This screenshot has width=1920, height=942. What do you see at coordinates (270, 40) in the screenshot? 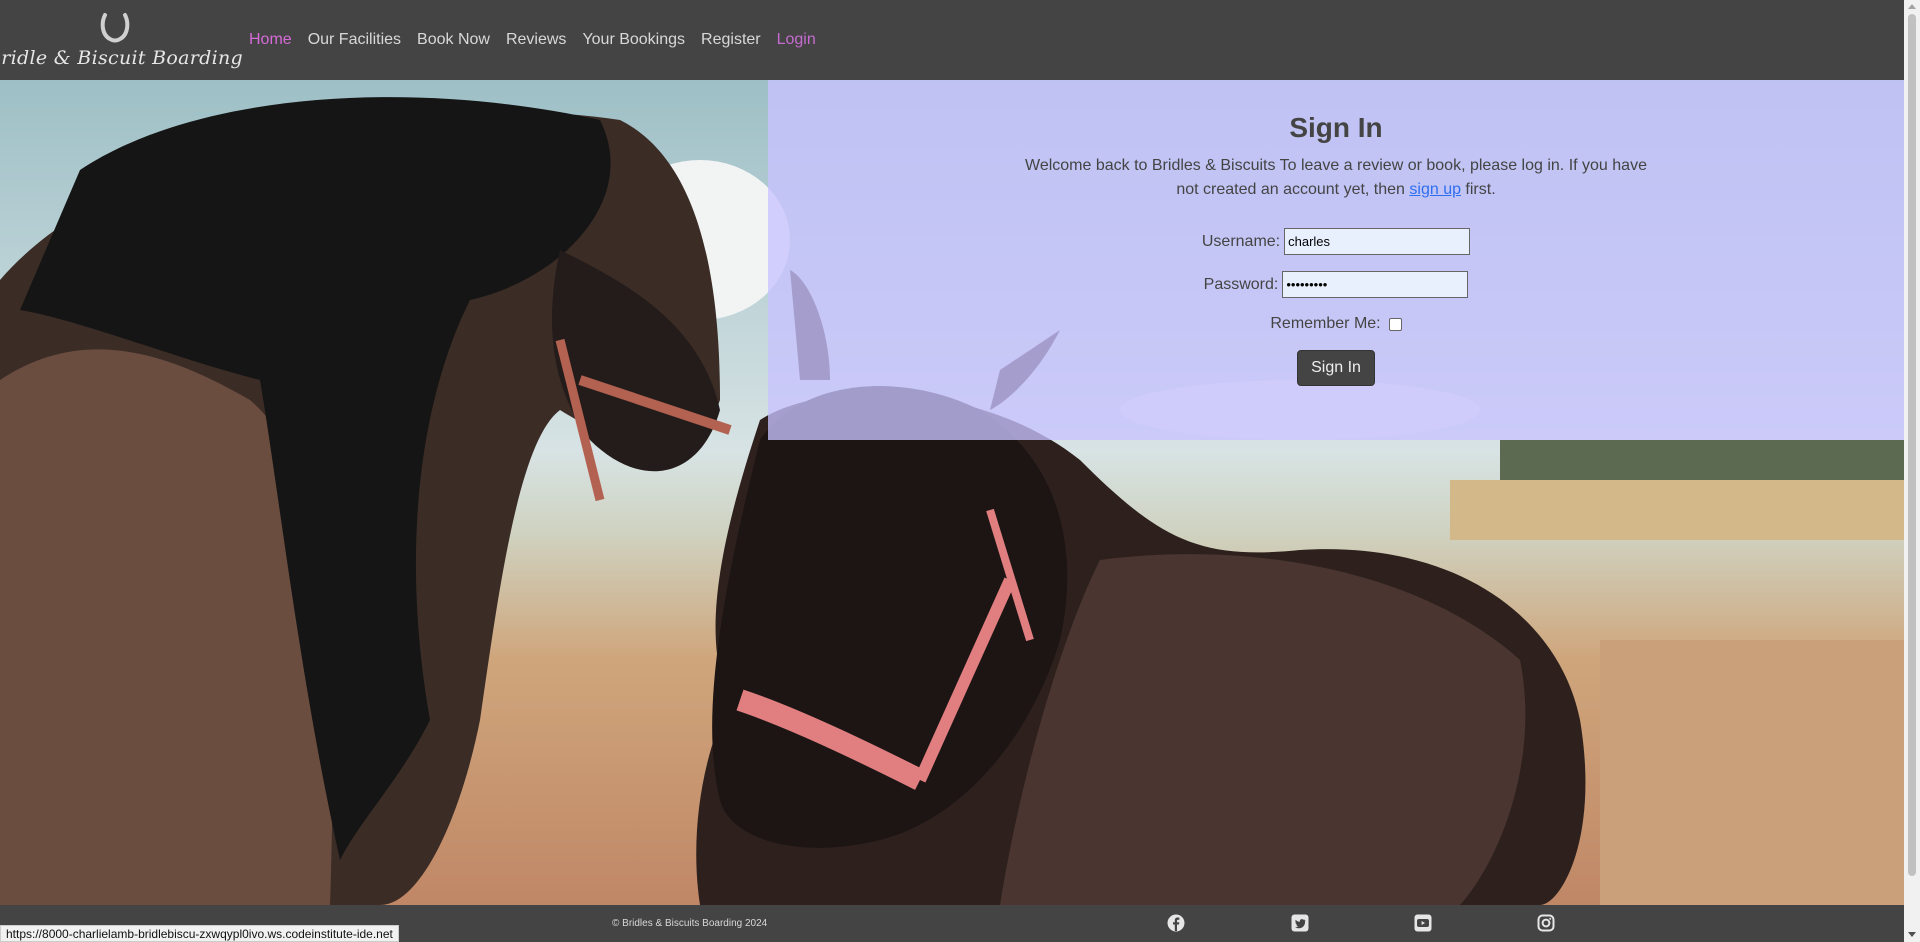
I see `nav-home: Home` at bounding box center [270, 40].